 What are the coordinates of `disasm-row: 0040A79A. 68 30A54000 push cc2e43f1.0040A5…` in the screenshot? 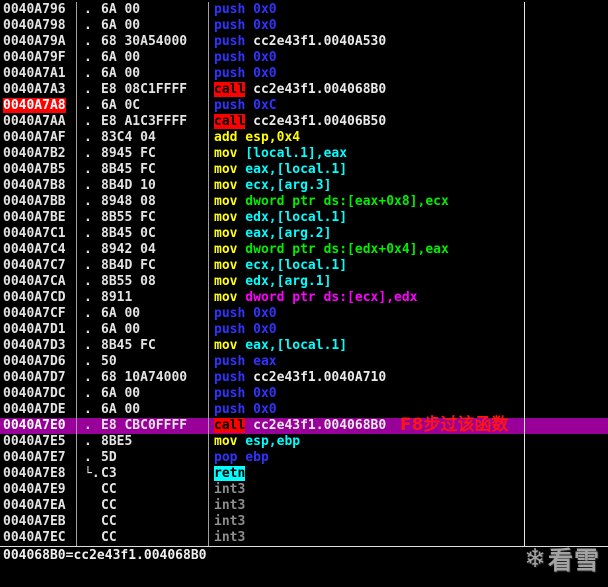 It's located at (304, 42).